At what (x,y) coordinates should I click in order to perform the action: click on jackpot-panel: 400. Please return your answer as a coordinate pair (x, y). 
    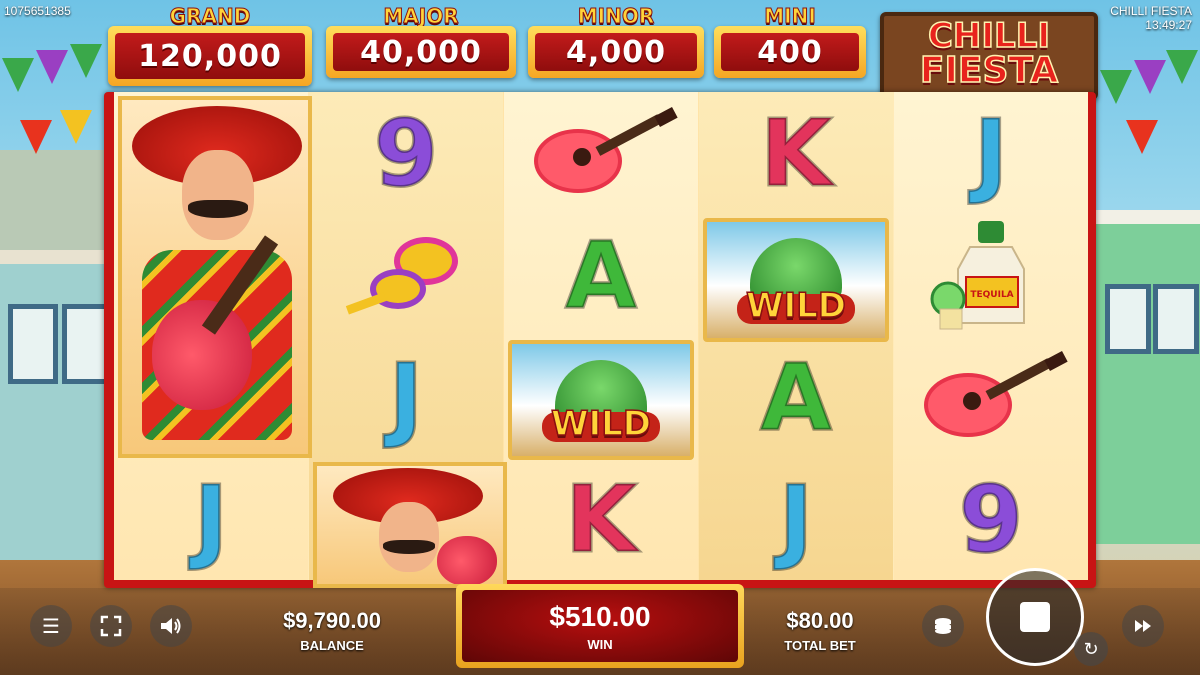
    Looking at the image, I should click on (790, 52).